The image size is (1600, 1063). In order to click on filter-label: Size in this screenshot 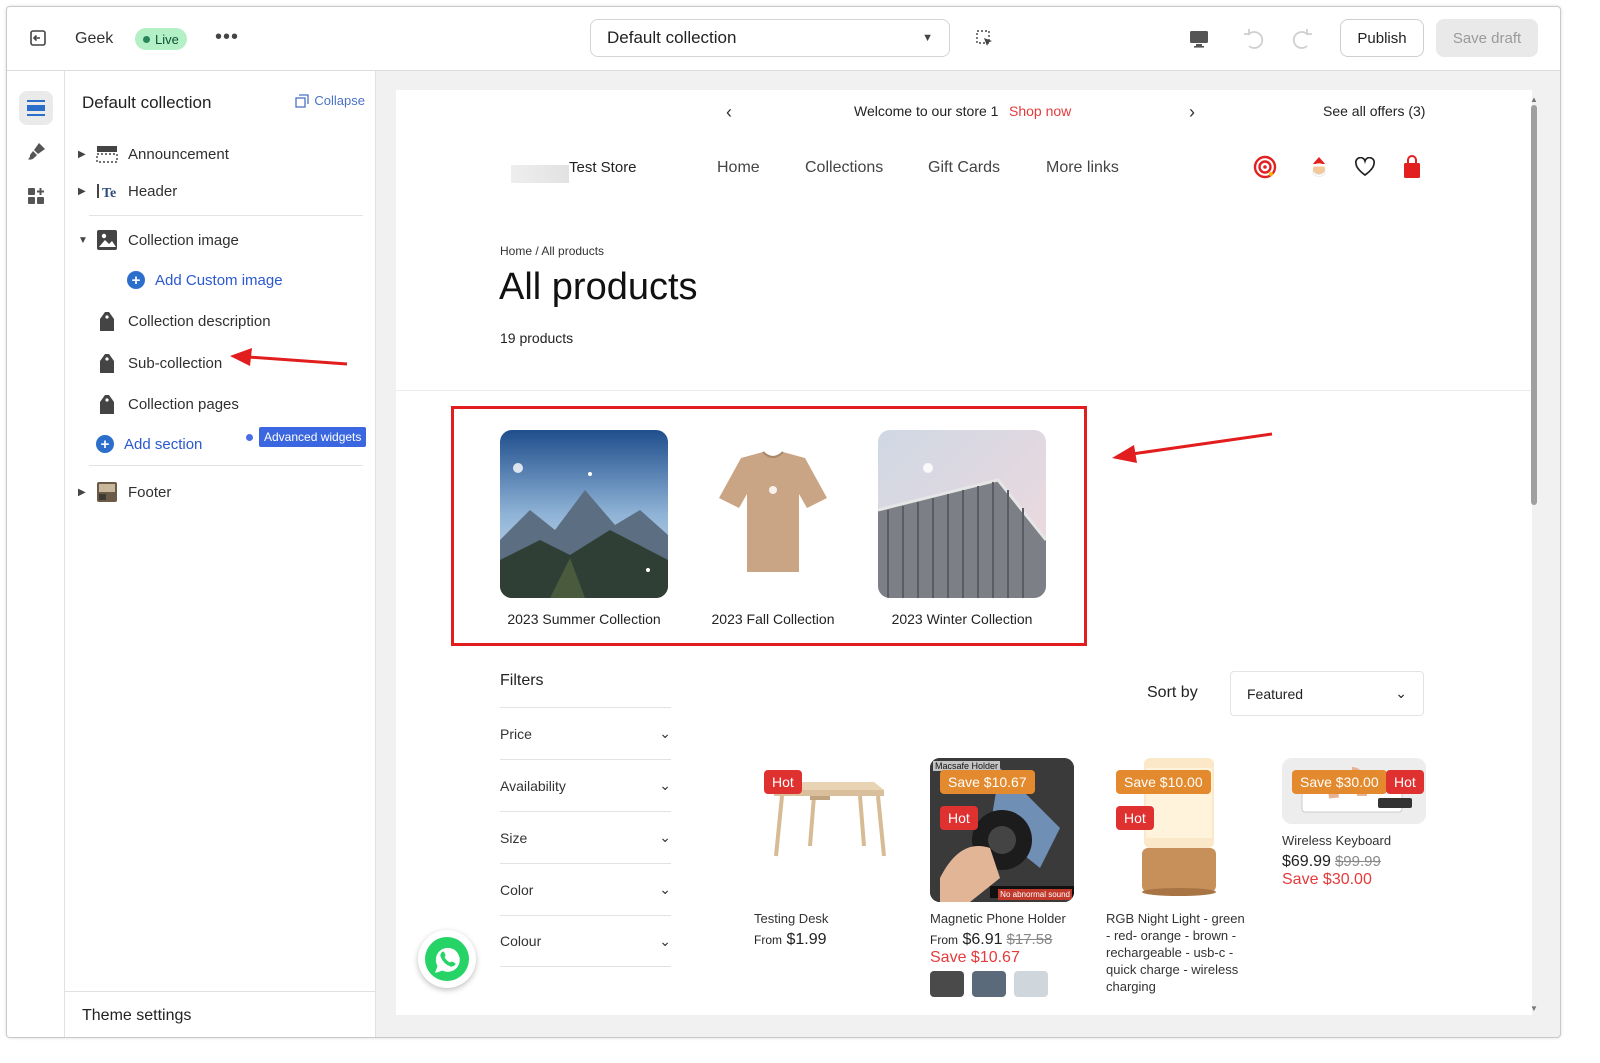, I will do `click(514, 837)`.